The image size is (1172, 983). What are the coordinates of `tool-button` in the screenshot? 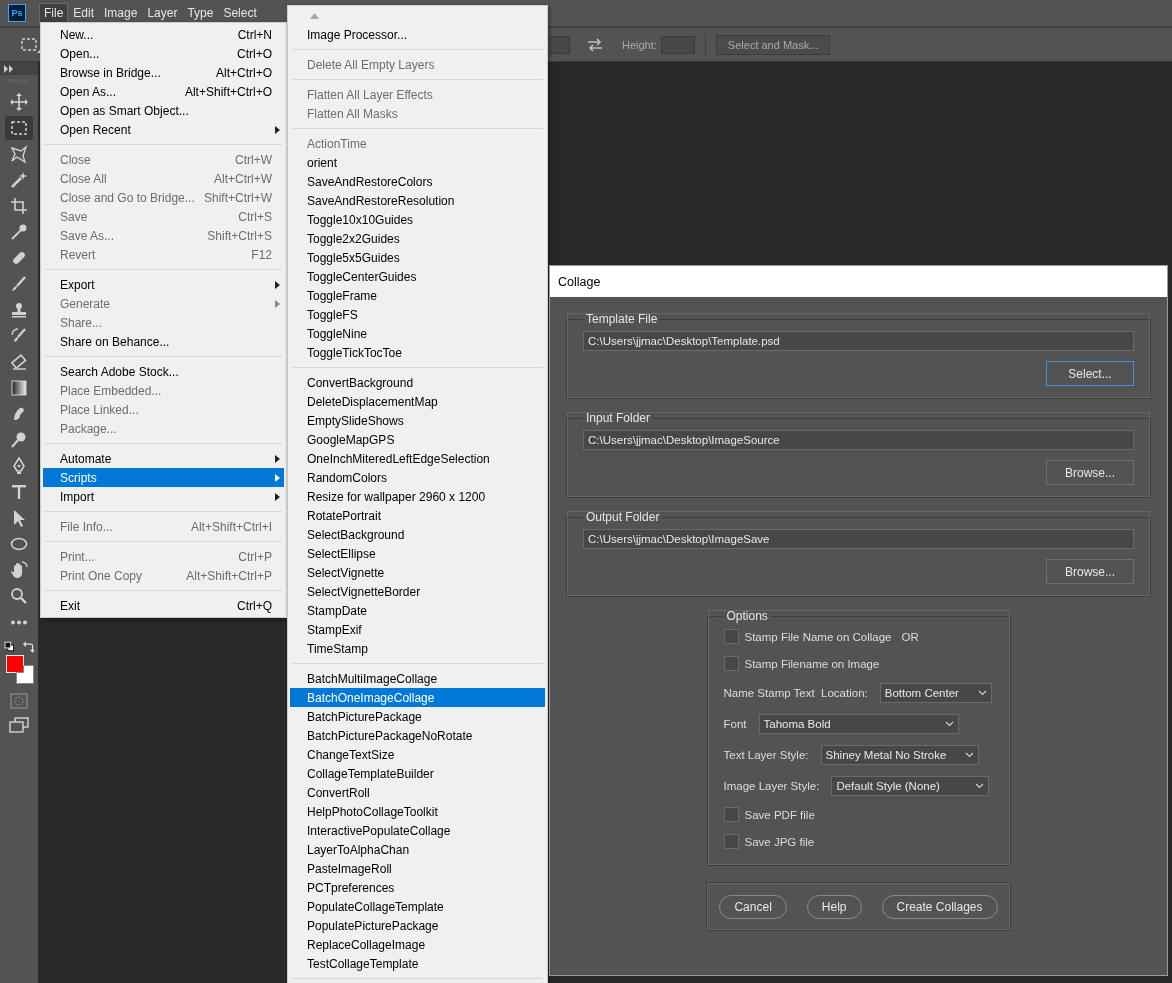 It's located at (19, 128).